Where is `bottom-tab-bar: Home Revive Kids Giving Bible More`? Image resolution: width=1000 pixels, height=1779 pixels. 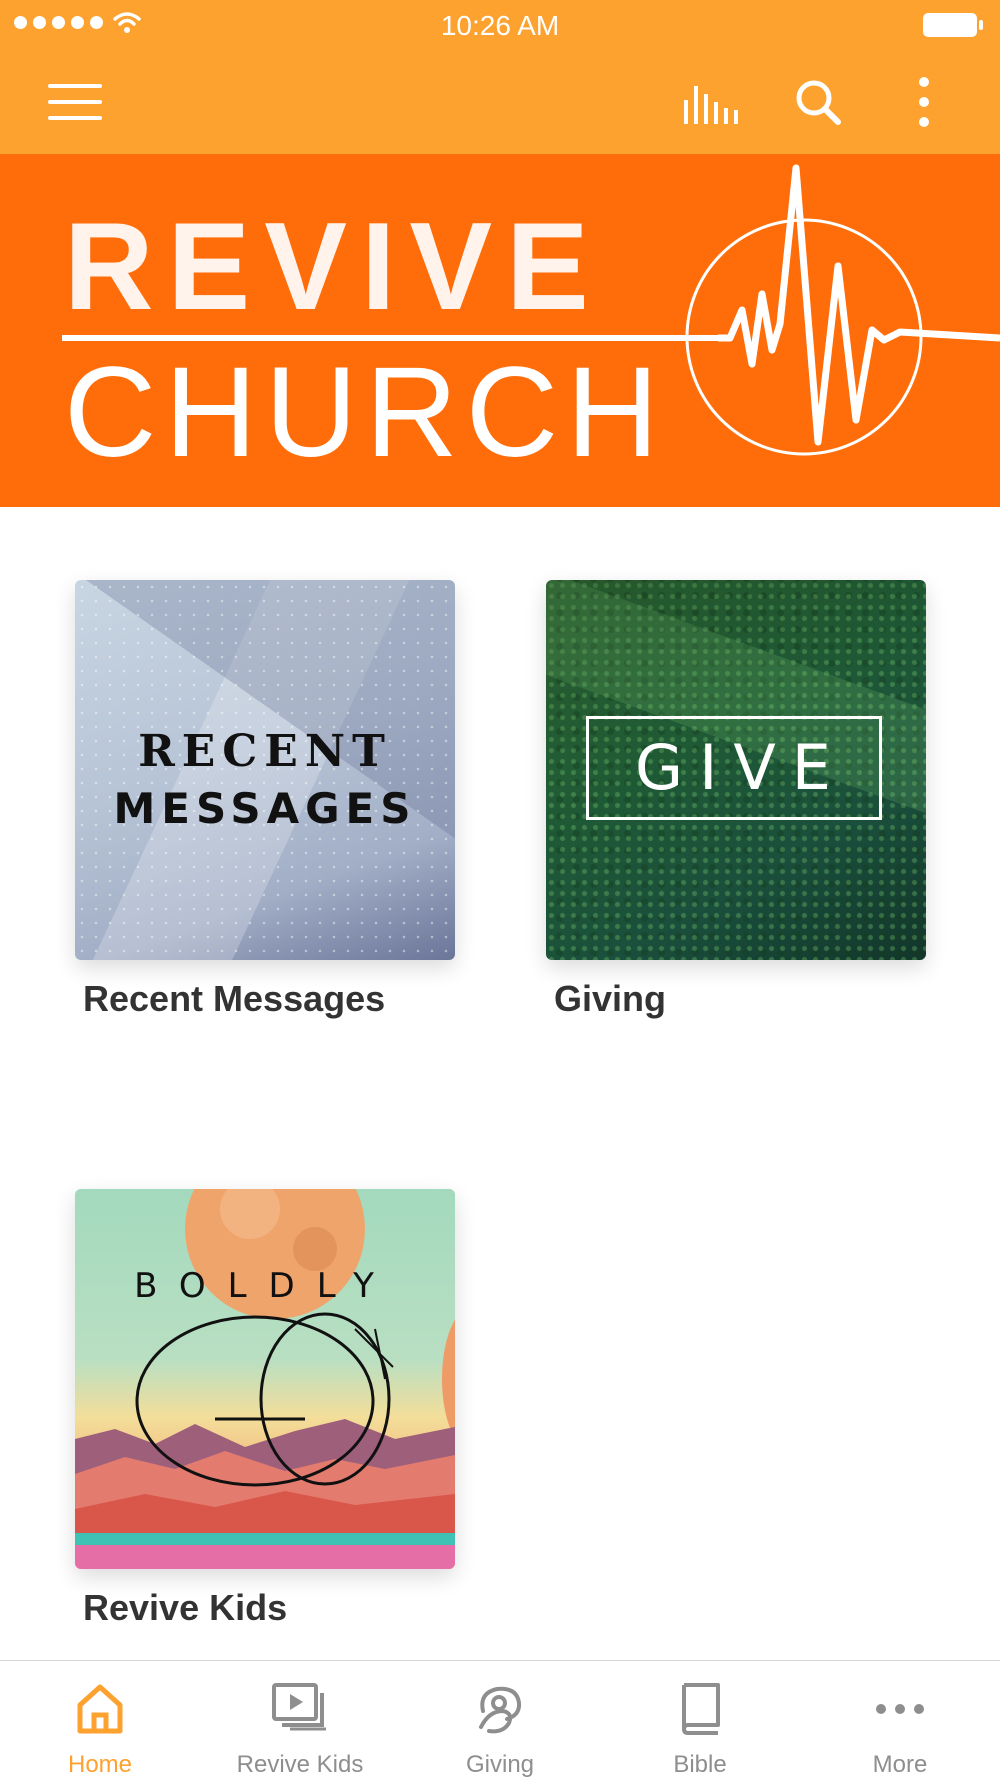
bottom-tab-bar: Home Revive Kids Giving Bible More is located at coordinates (500, 1719).